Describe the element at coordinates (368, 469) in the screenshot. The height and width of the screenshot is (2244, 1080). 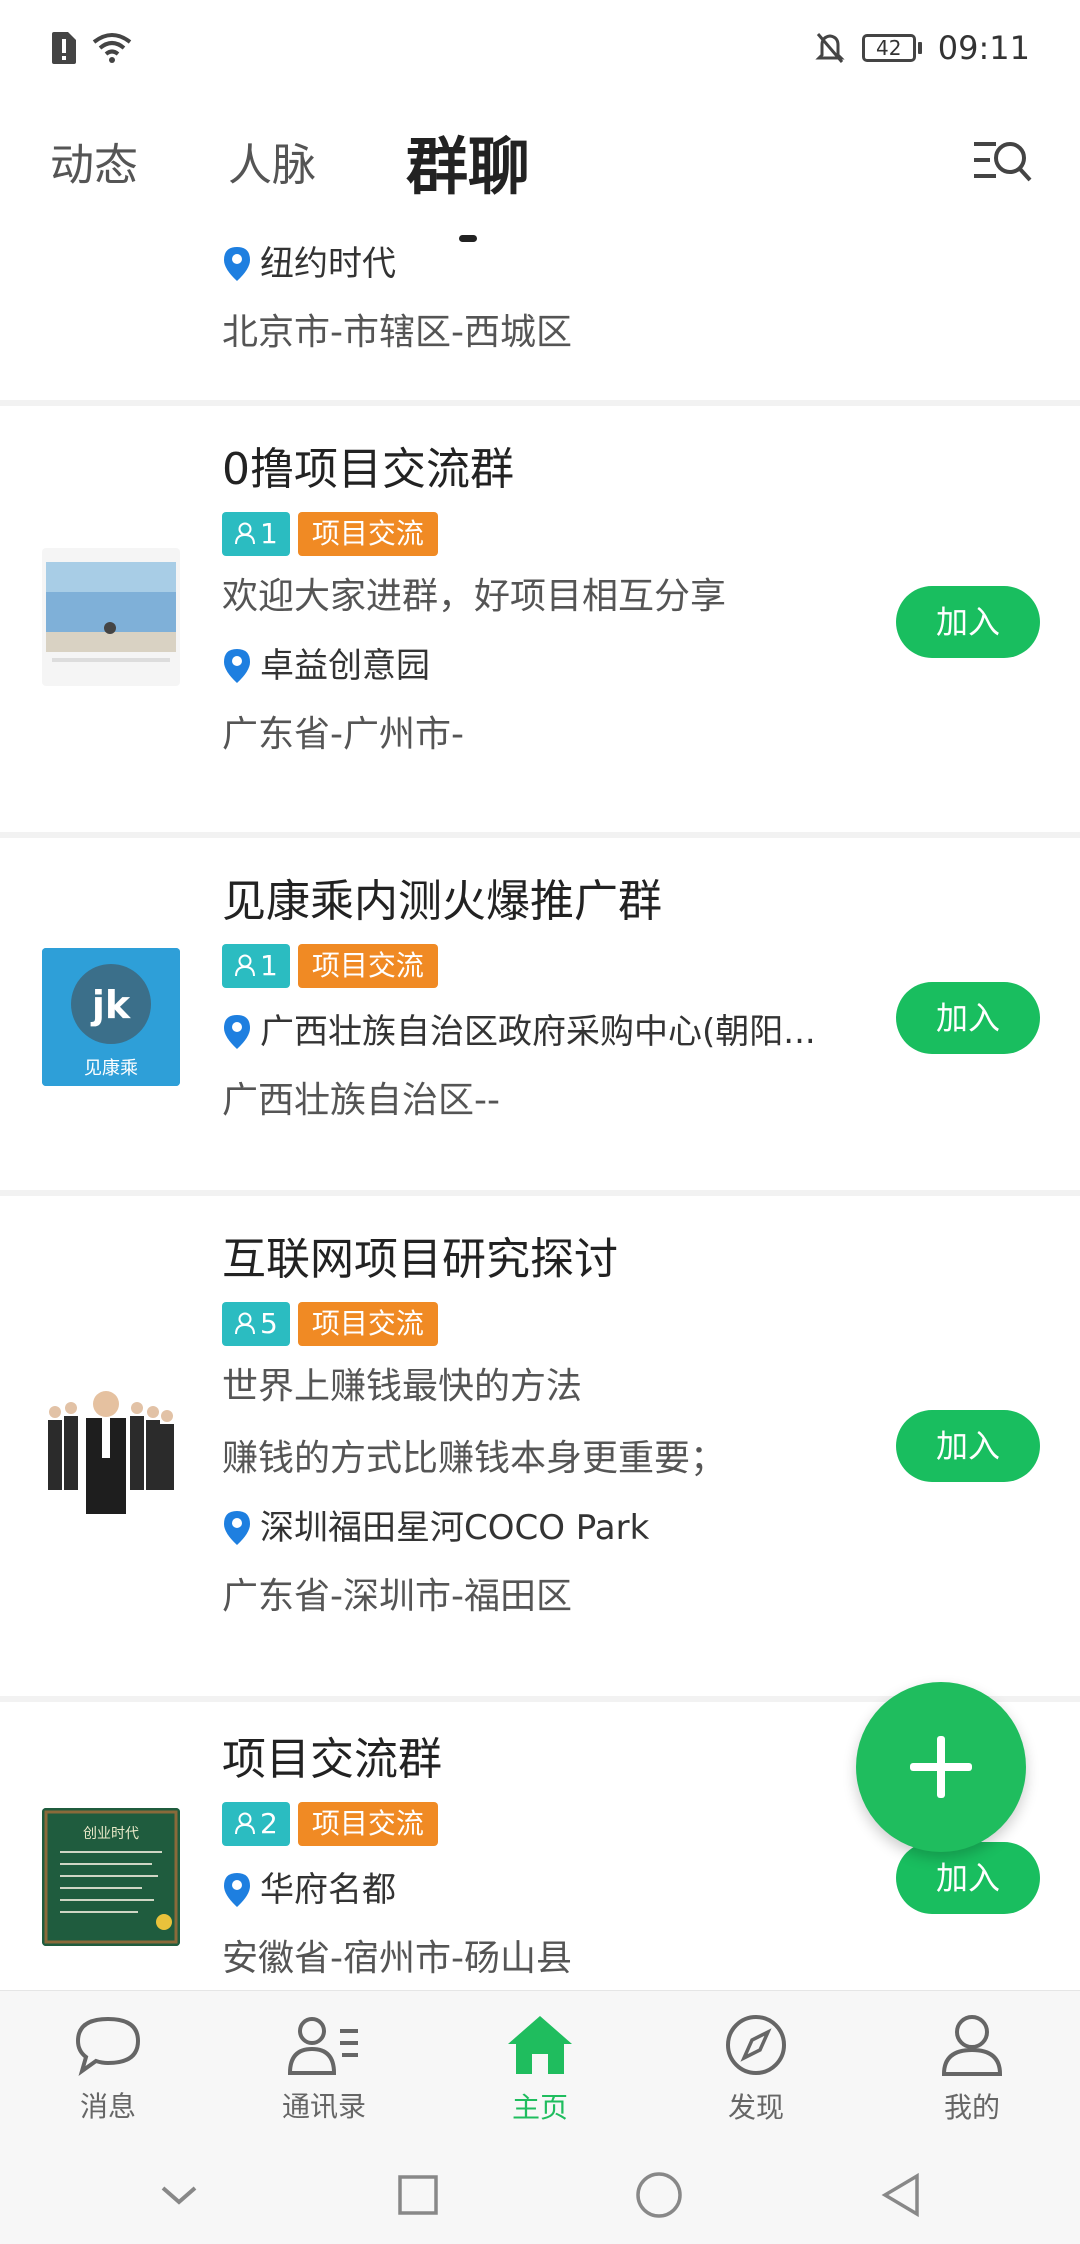
I see `group-name: 0撸项目交流群` at that location.